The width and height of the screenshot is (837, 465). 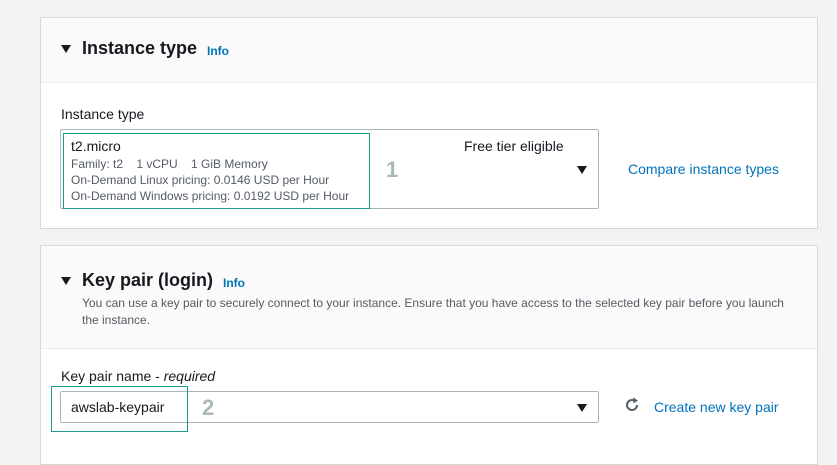 I want to click on key-pair-info-link: Info, so click(x=234, y=283).